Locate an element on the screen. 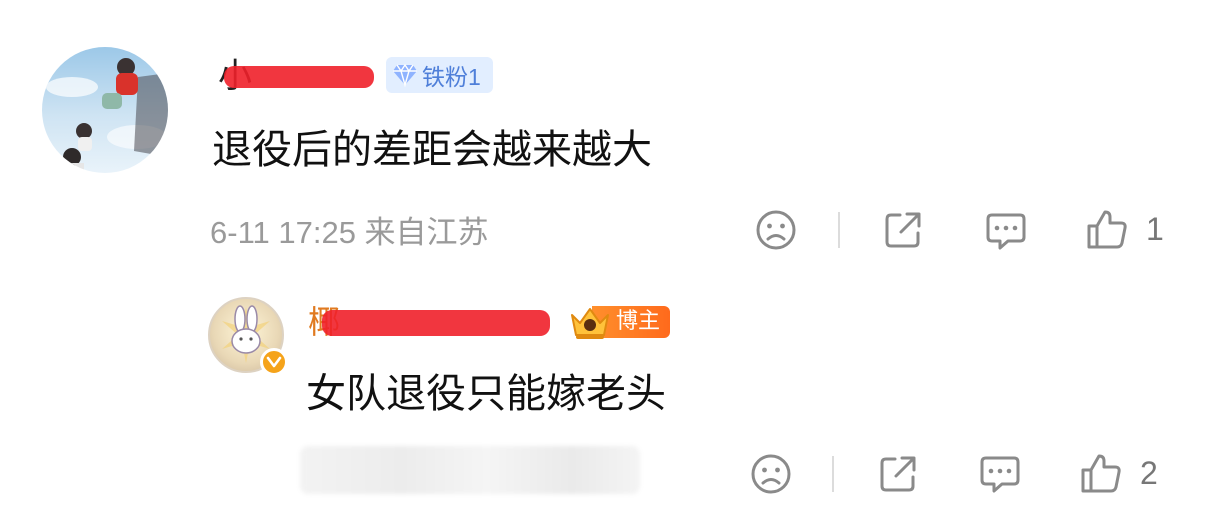 This screenshot has height=524, width=1206. verified-badge is located at coordinates (274, 362).